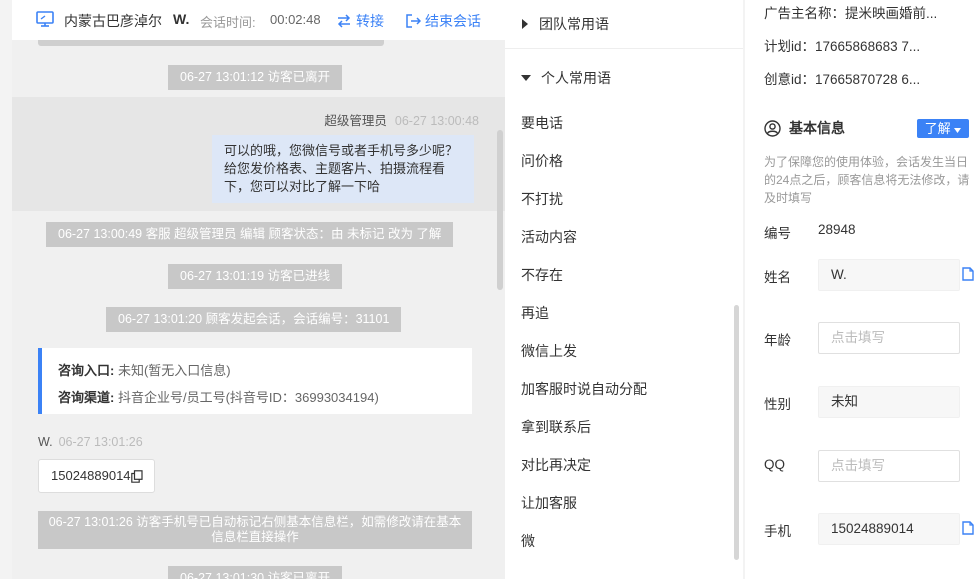  Describe the element at coordinates (775, 464) in the screenshot. I see `qq-label: QQ` at that location.